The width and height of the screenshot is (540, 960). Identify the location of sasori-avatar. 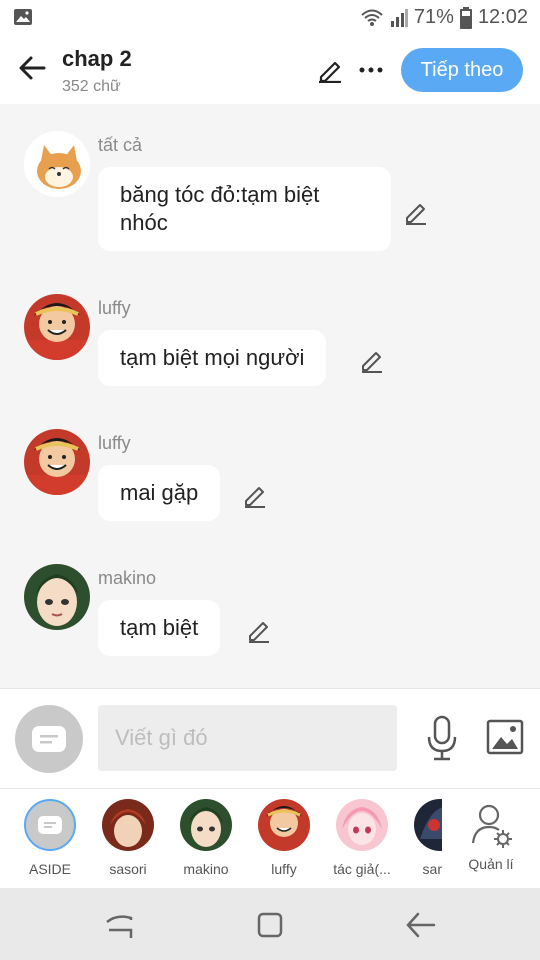
(128, 825).